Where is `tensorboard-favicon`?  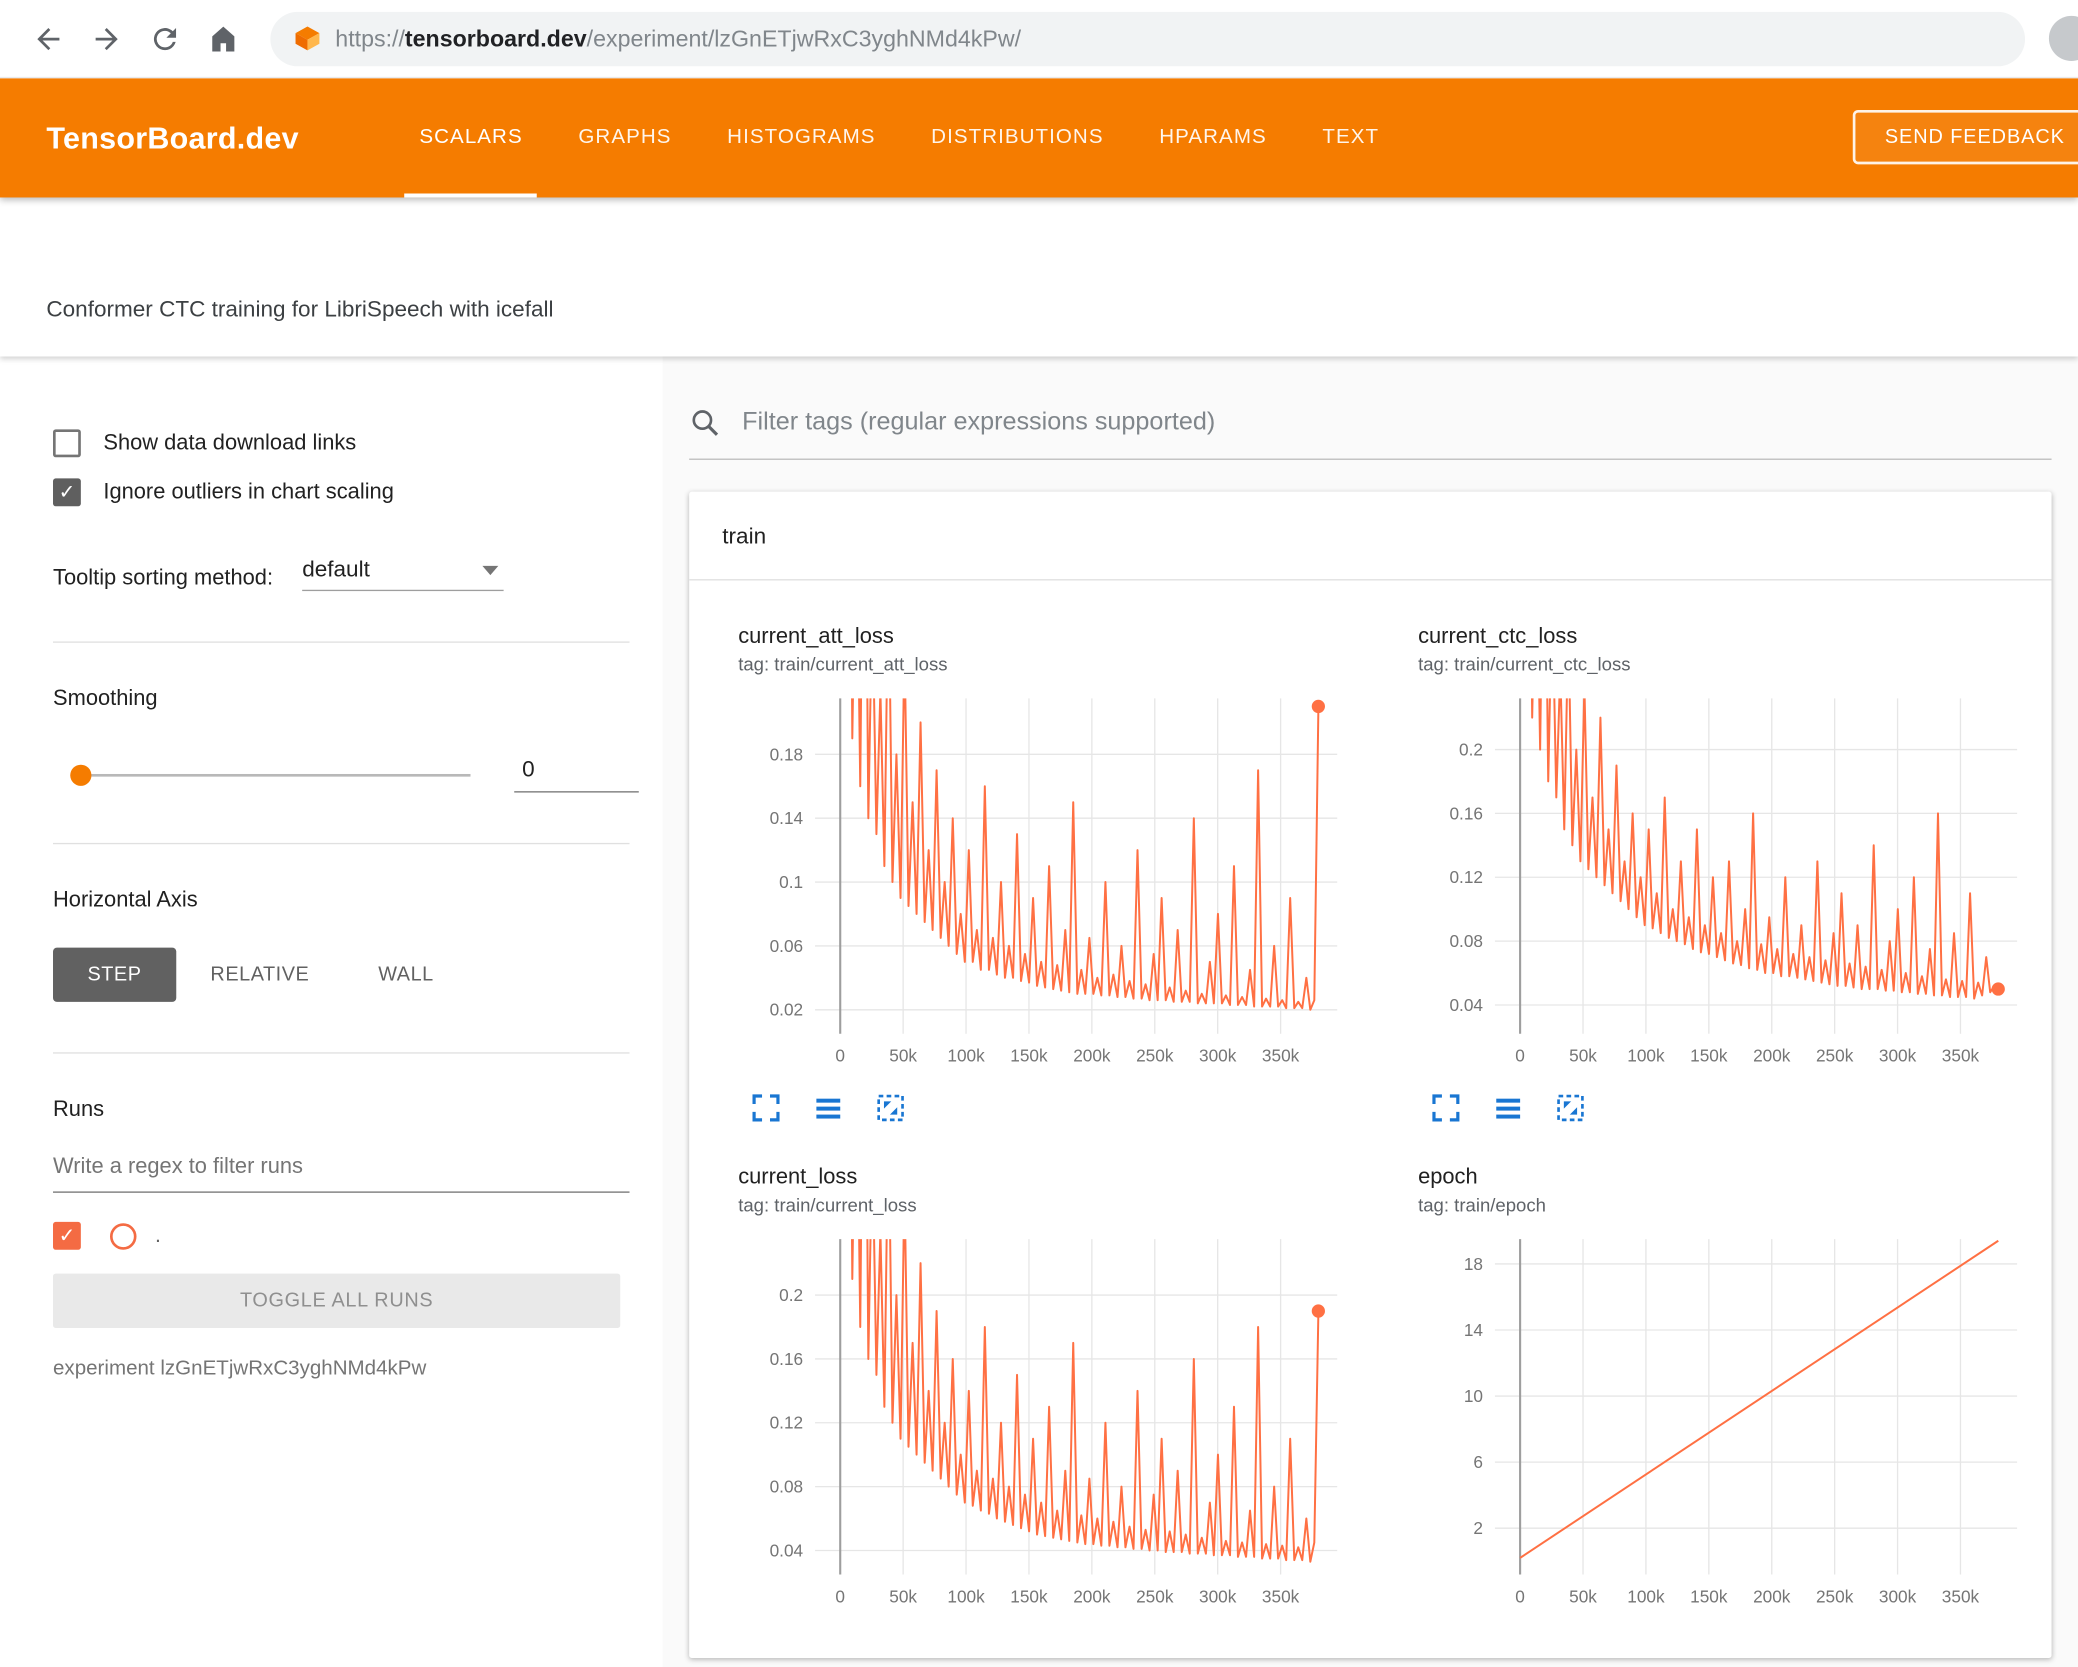
tensorboard-favicon is located at coordinates (307, 38).